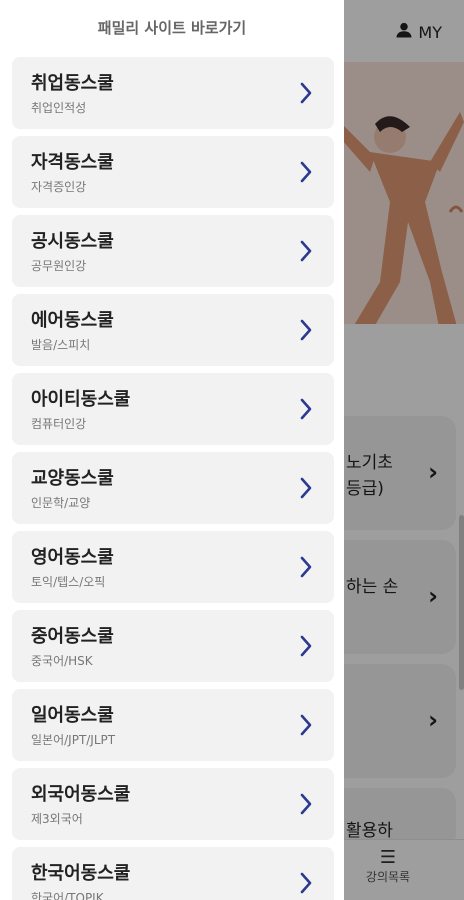 The width and height of the screenshot is (464, 900). Describe the element at coordinates (173, 409) in the screenshot. I see `family-site-item: 아이티동스쿨컴퓨터인강` at that location.